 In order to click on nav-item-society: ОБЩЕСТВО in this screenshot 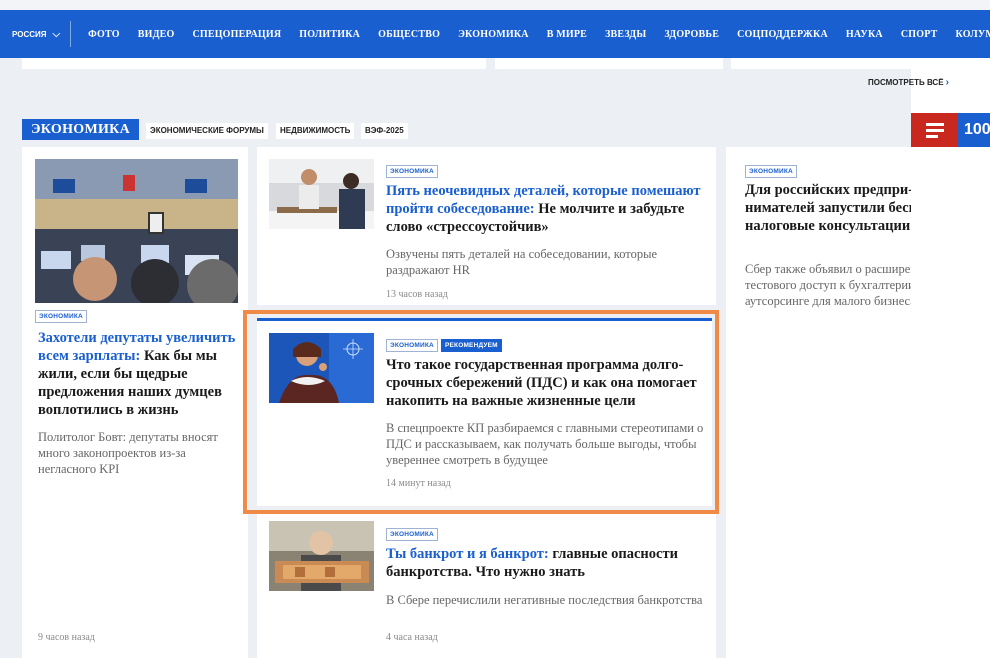, I will do `click(409, 34)`.